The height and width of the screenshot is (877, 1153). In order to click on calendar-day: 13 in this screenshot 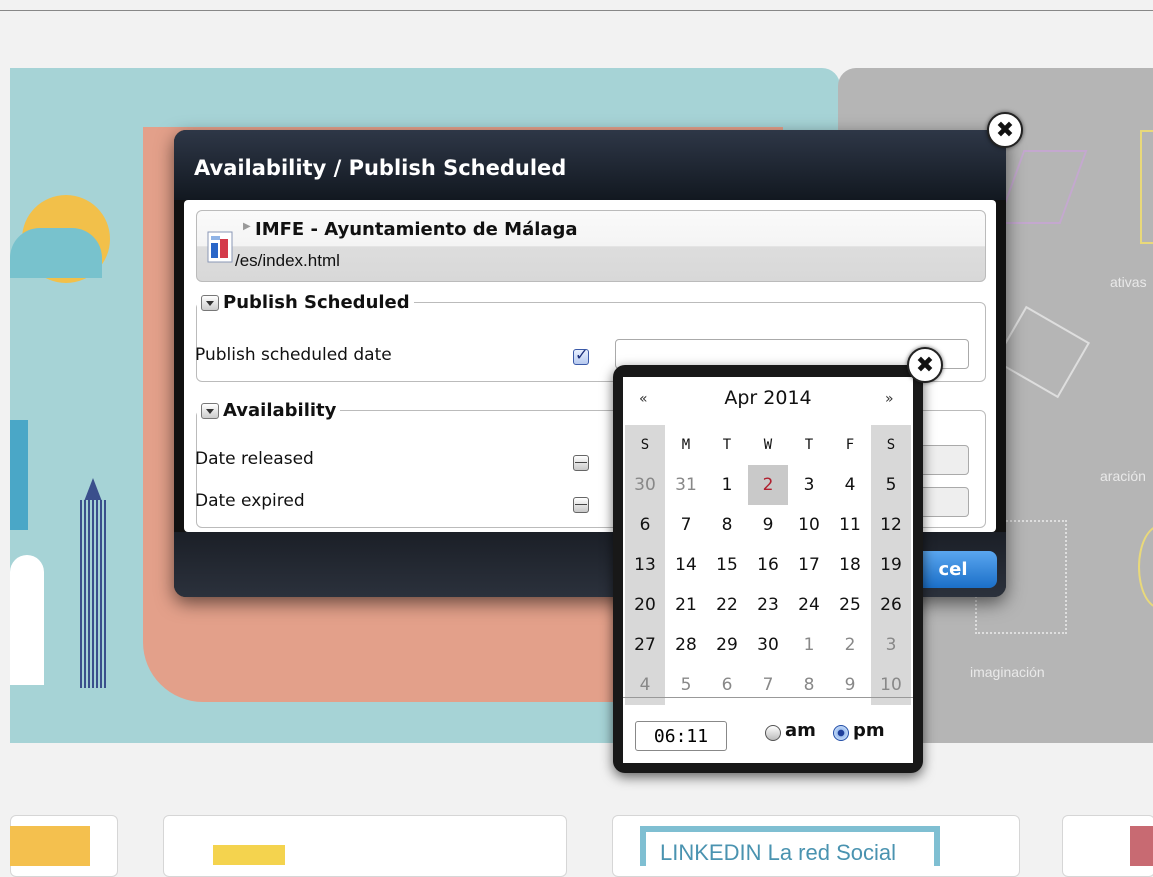, I will do `click(645, 565)`.